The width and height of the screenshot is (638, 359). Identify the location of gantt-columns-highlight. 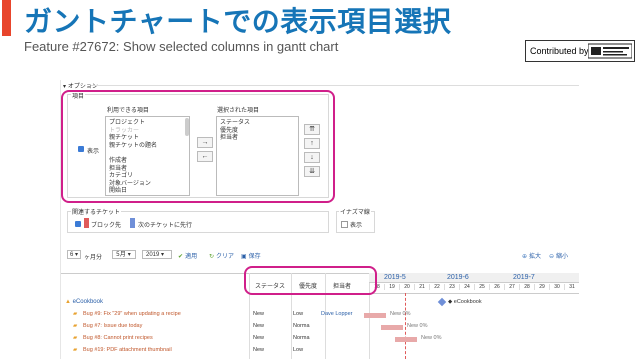
(310, 280).